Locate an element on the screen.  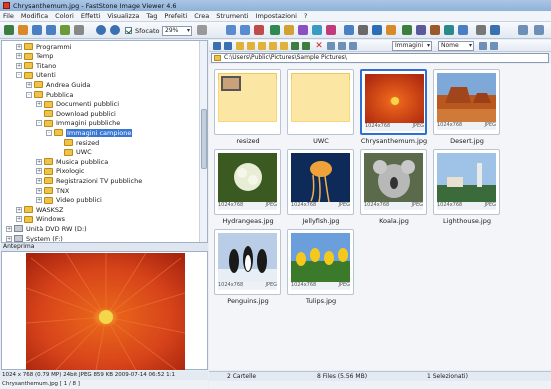
rotate-left-icon is located at coordinates (231, 30).